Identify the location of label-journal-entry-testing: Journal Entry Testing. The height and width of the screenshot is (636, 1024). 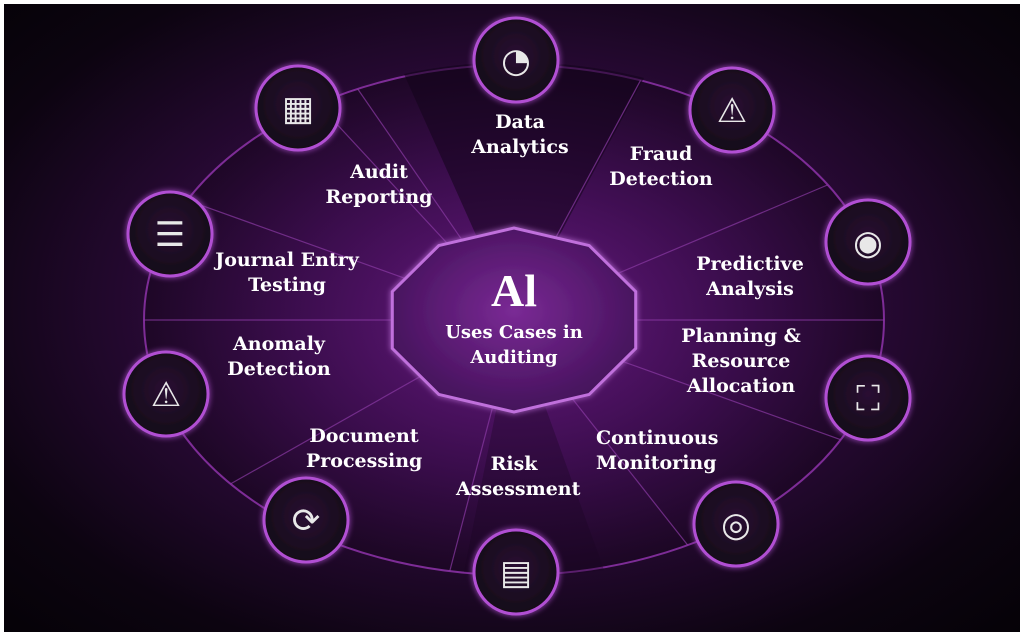
(287, 273).